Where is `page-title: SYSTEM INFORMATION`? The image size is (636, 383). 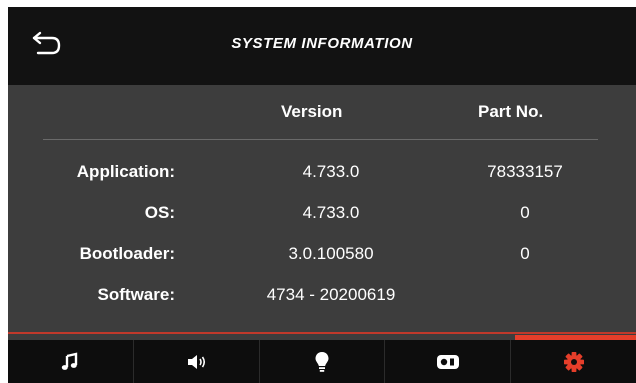 page-title: SYSTEM INFORMATION is located at coordinates (322, 43).